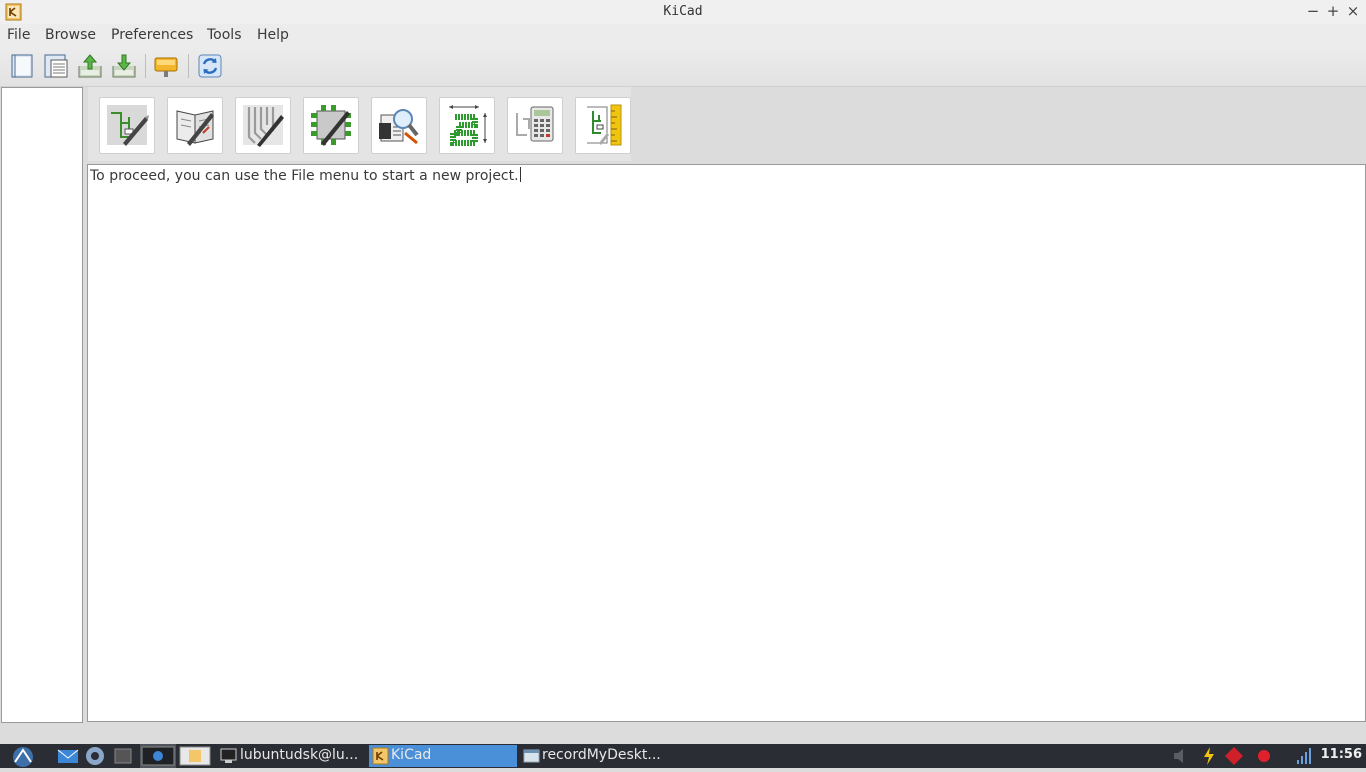 This screenshot has height=772, width=1366. Describe the element at coordinates (1209, 756) in the screenshot. I see `power-icon` at that location.